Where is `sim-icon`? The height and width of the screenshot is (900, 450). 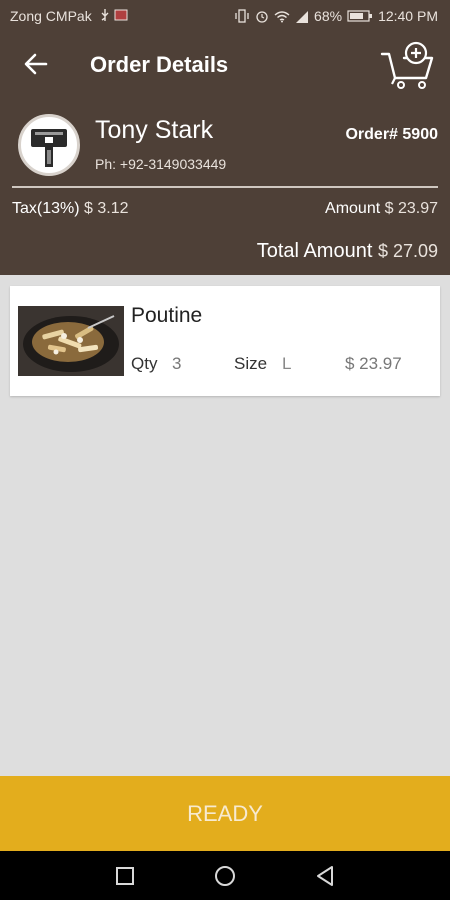 sim-icon is located at coordinates (121, 15).